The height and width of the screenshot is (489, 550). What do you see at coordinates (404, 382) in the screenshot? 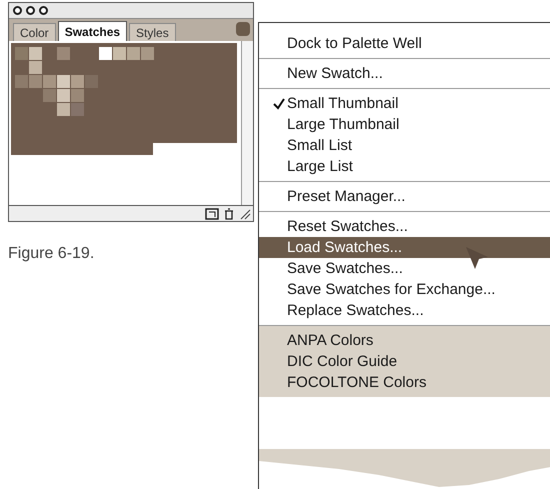
I see `menu-item: FOCOLTONE Colors` at bounding box center [404, 382].